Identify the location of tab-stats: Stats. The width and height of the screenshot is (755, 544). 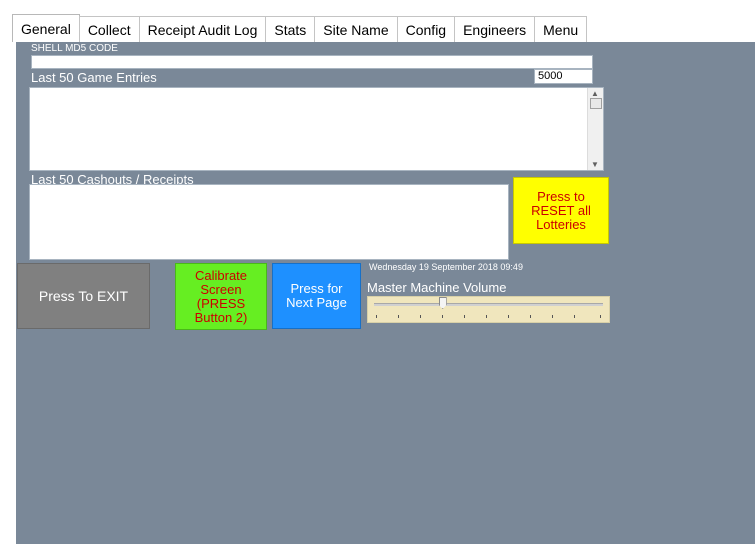
(290, 29).